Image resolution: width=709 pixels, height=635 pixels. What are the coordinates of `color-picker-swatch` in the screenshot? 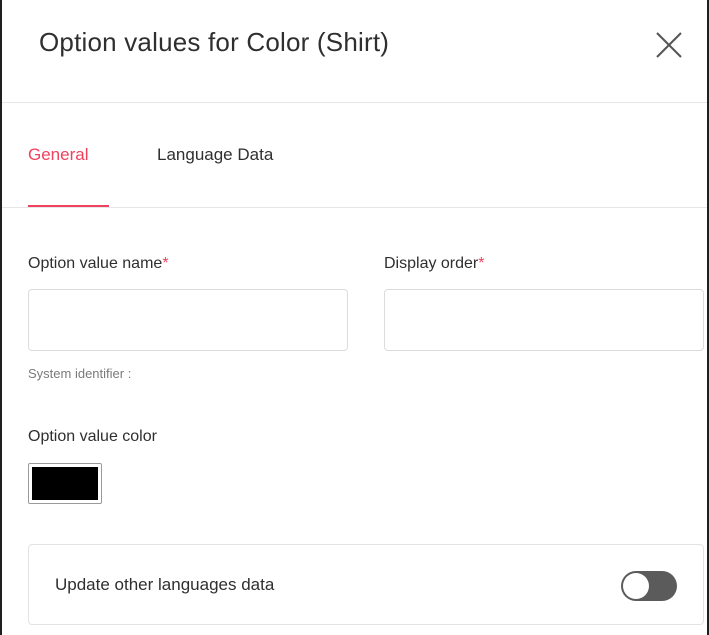 It's located at (65, 483).